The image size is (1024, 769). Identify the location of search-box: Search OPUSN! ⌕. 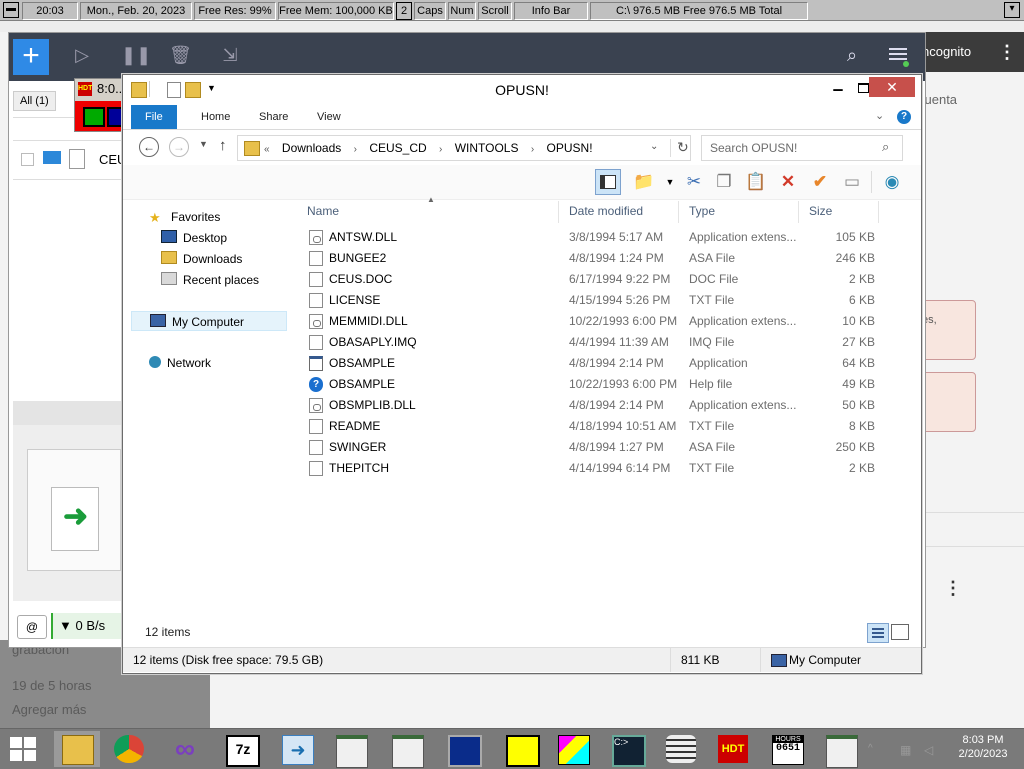
(802, 148).